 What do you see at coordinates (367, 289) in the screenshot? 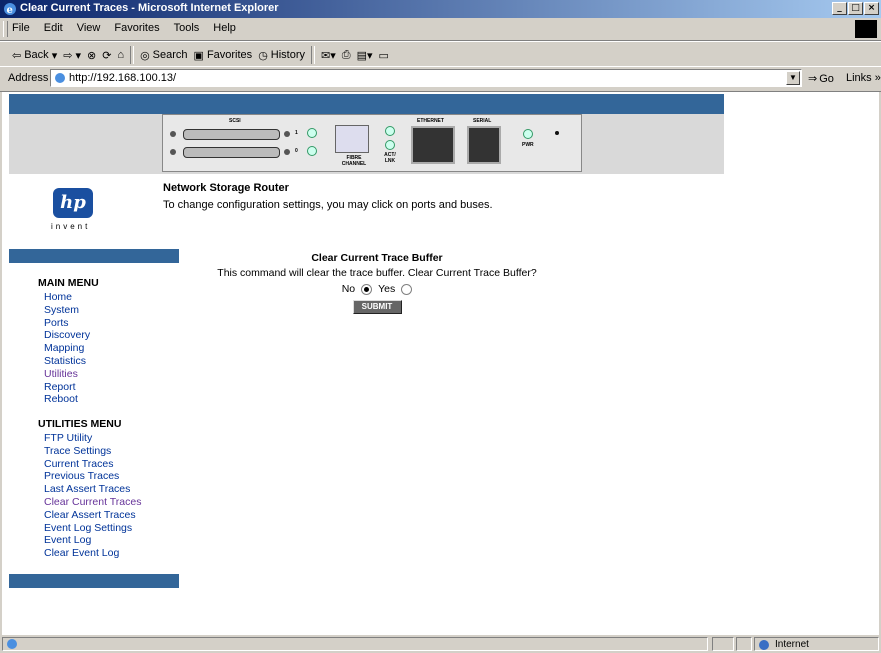
I see `radio-no` at bounding box center [367, 289].